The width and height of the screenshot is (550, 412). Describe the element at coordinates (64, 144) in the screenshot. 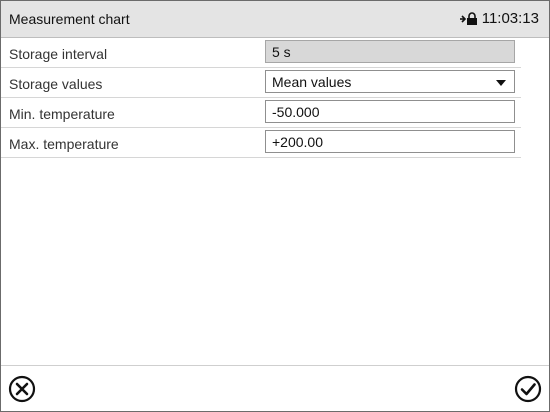

I see `max-temperature-label: Max. temperature` at that location.